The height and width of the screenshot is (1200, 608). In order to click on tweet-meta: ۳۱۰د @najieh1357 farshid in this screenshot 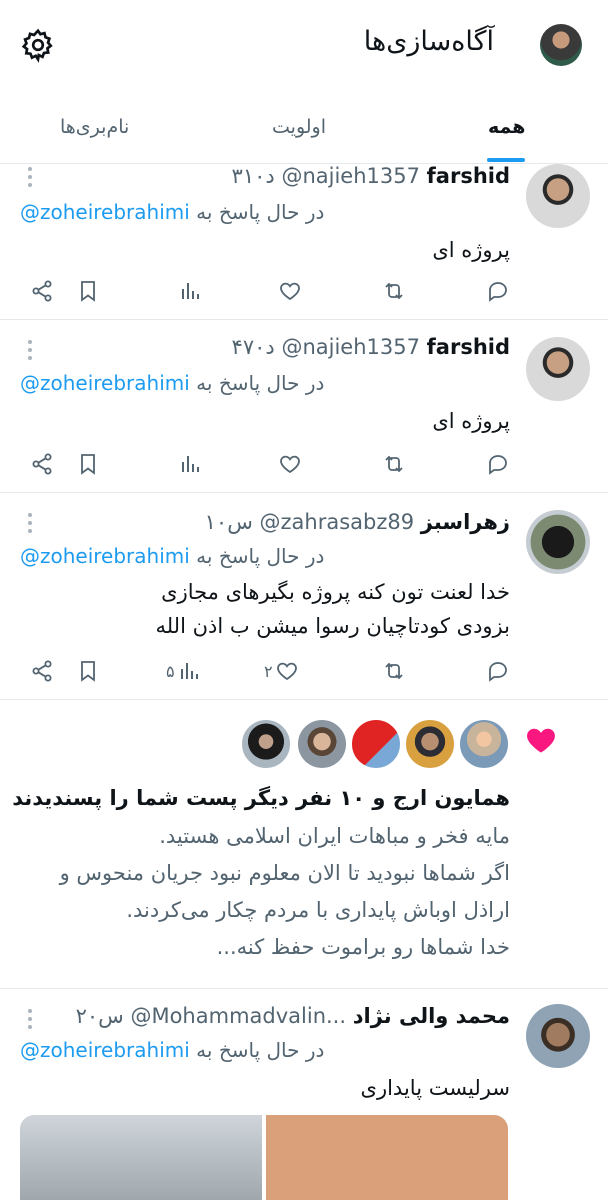, I will do `click(371, 176)`.